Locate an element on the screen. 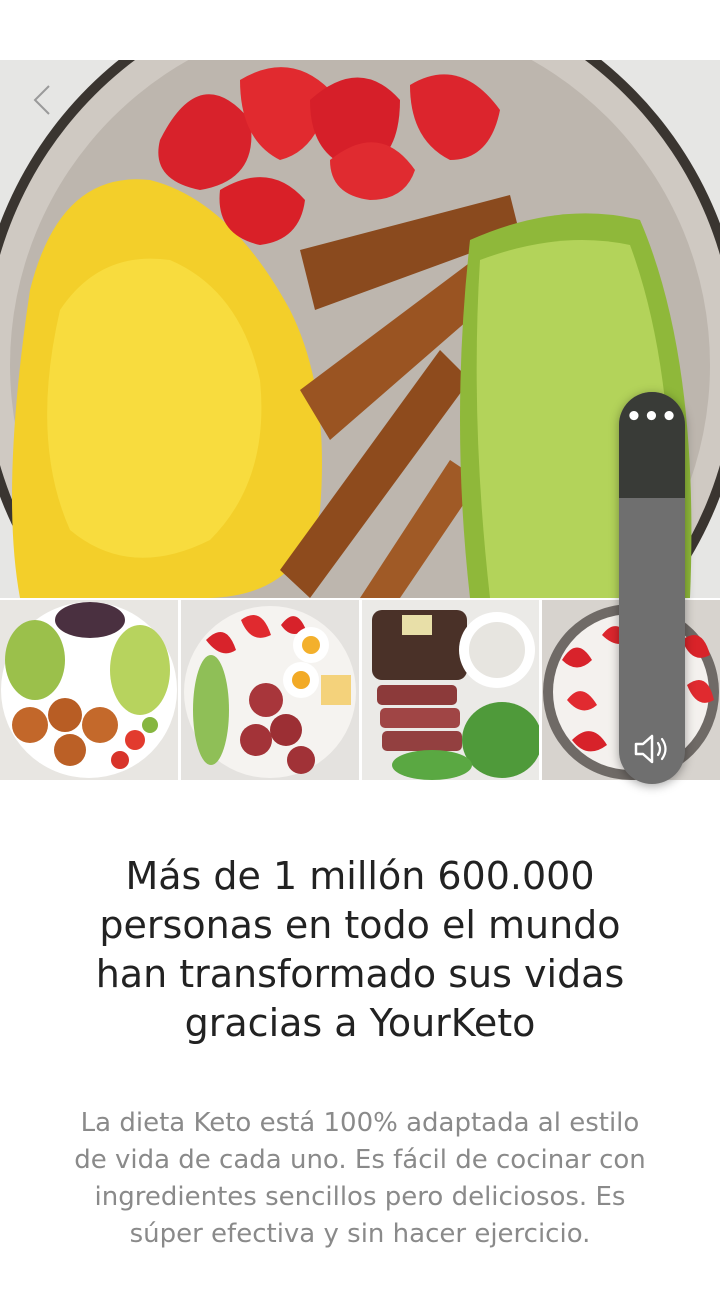  speaker-icon is located at coordinates (650, 749).